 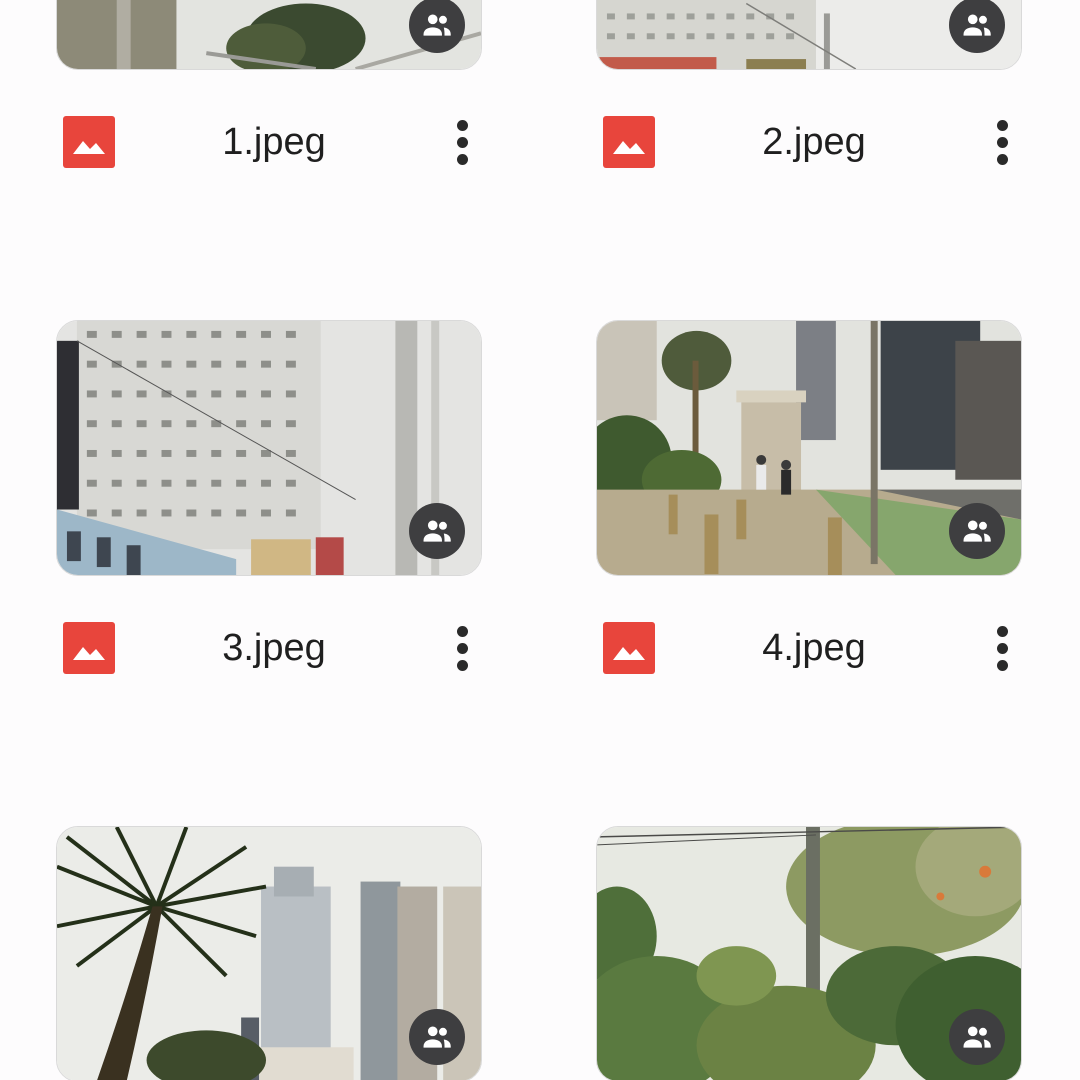 What do you see at coordinates (274, 648) in the screenshot?
I see `file-name: 3.jpeg` at bounding box center [274, 648].